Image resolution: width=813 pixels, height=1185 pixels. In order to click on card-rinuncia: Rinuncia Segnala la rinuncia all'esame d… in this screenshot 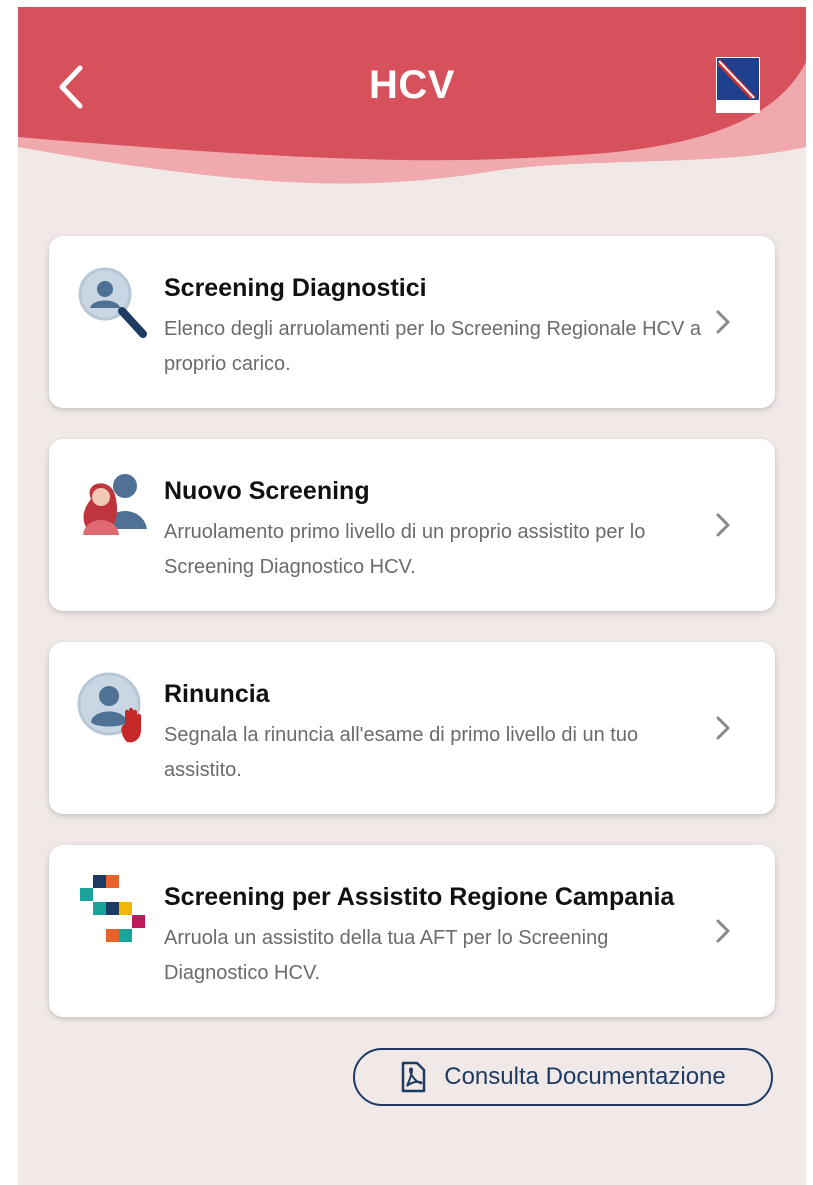, I will do `click(412, 728)`.